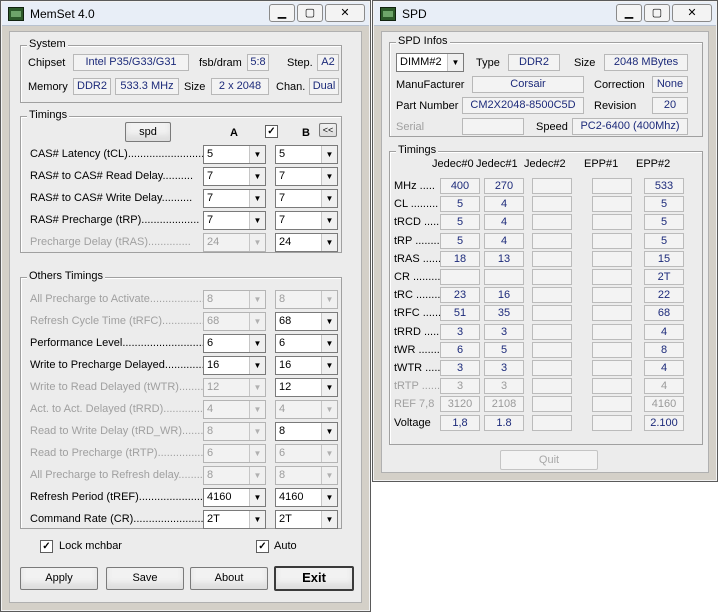 The height and width of the screenshot is (614, 720). I want to click on spd-cell: 400, so click(460, 186).